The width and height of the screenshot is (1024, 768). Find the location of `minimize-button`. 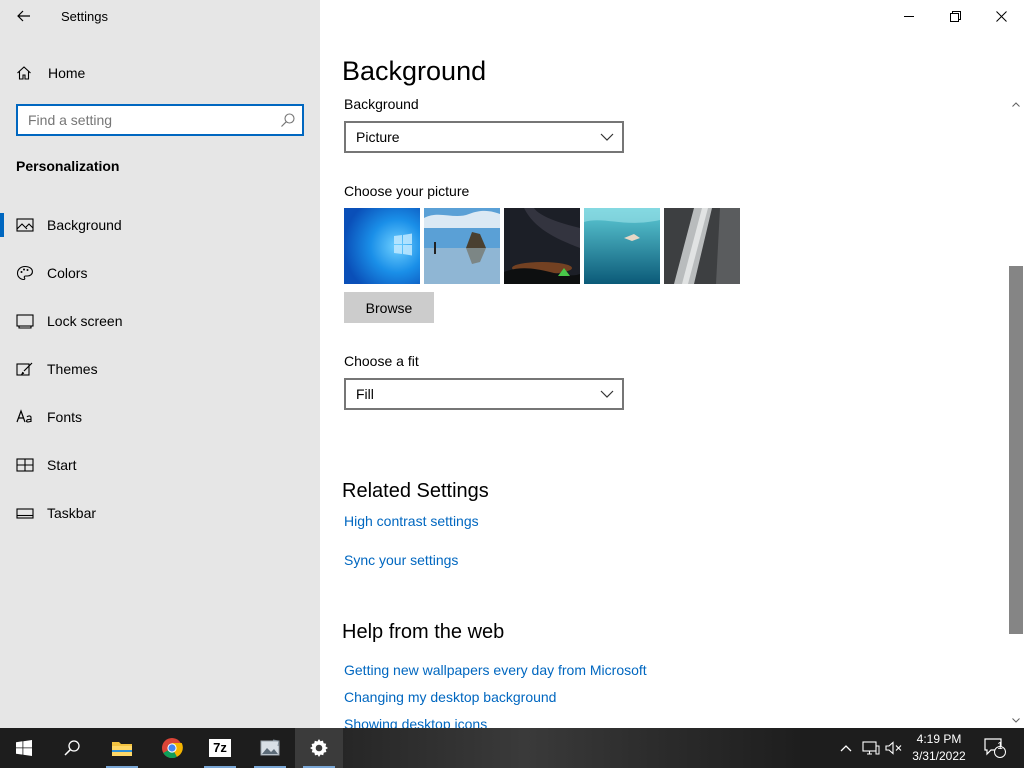

minimize-button is located at coordinates (909, 16).